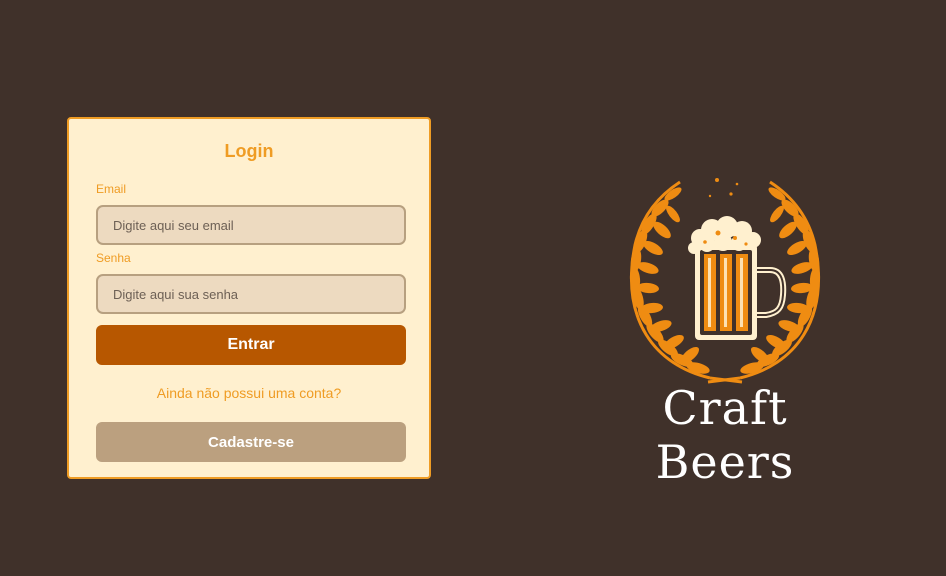 This screenshot has height=576, width=946. Describe the element at coordinates (251, 225) in the screenshot. I see `email-input` at that location.